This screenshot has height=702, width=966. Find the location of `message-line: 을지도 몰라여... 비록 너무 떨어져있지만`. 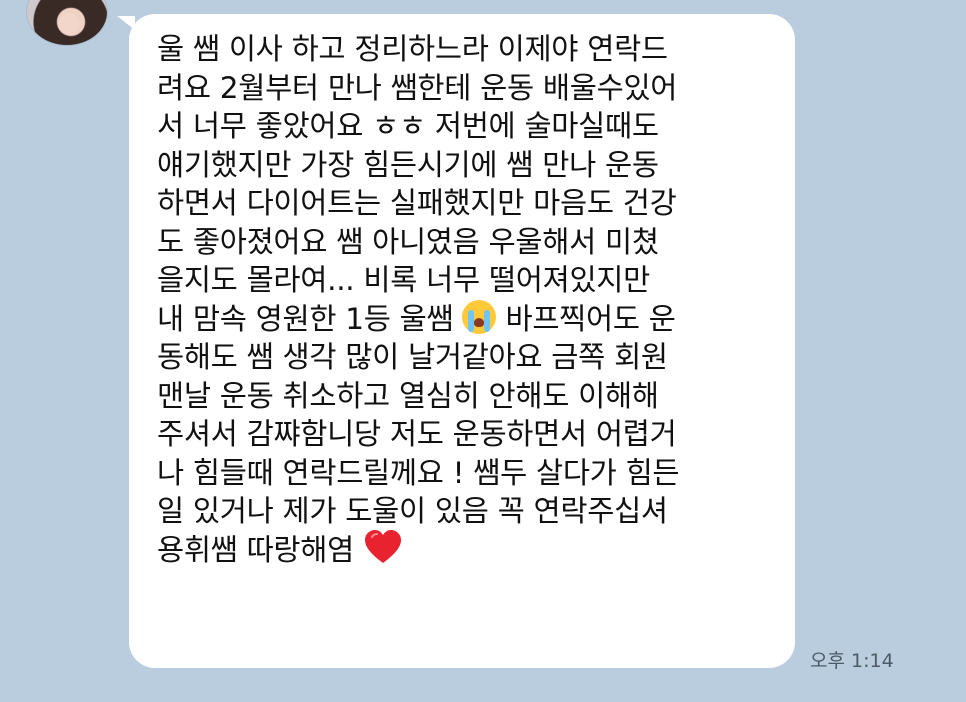

message-line: 을지도 몰라여... 비록 너무 떨어져있지만 is located at coordinates (403, 280).